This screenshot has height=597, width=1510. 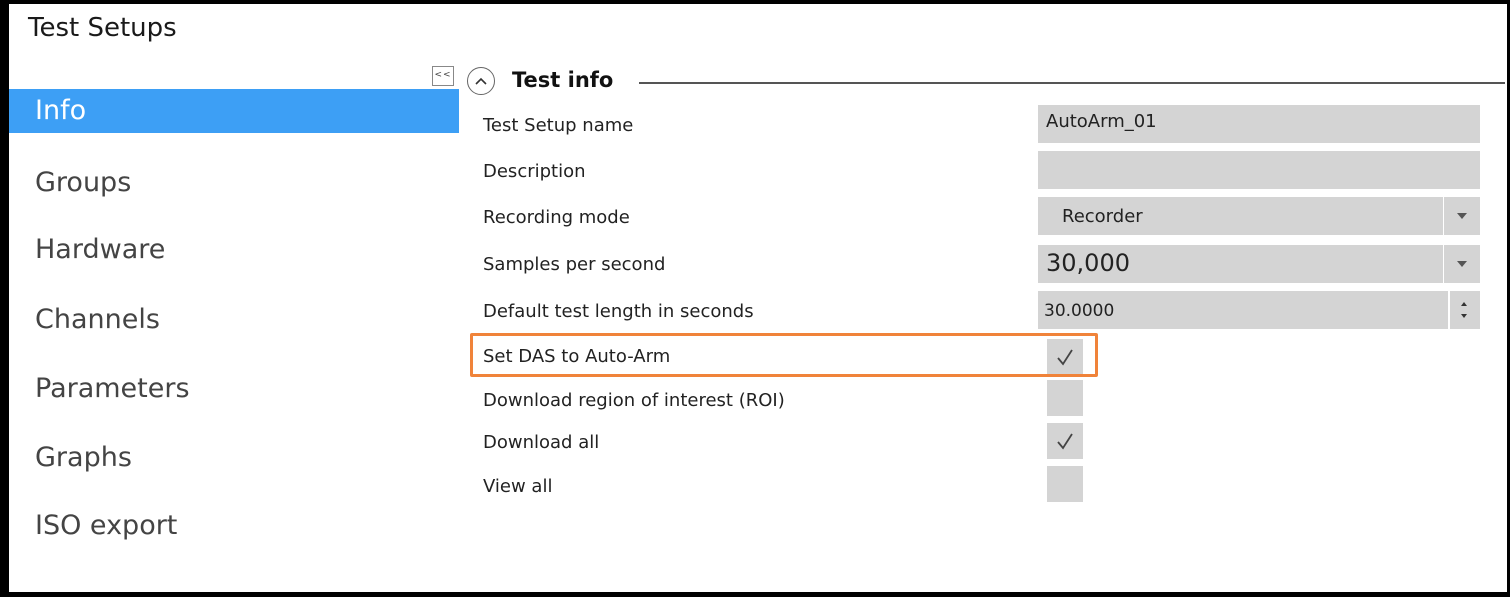 I want to click on sidebar-item-label: Groups, so click(x=83, y=182).